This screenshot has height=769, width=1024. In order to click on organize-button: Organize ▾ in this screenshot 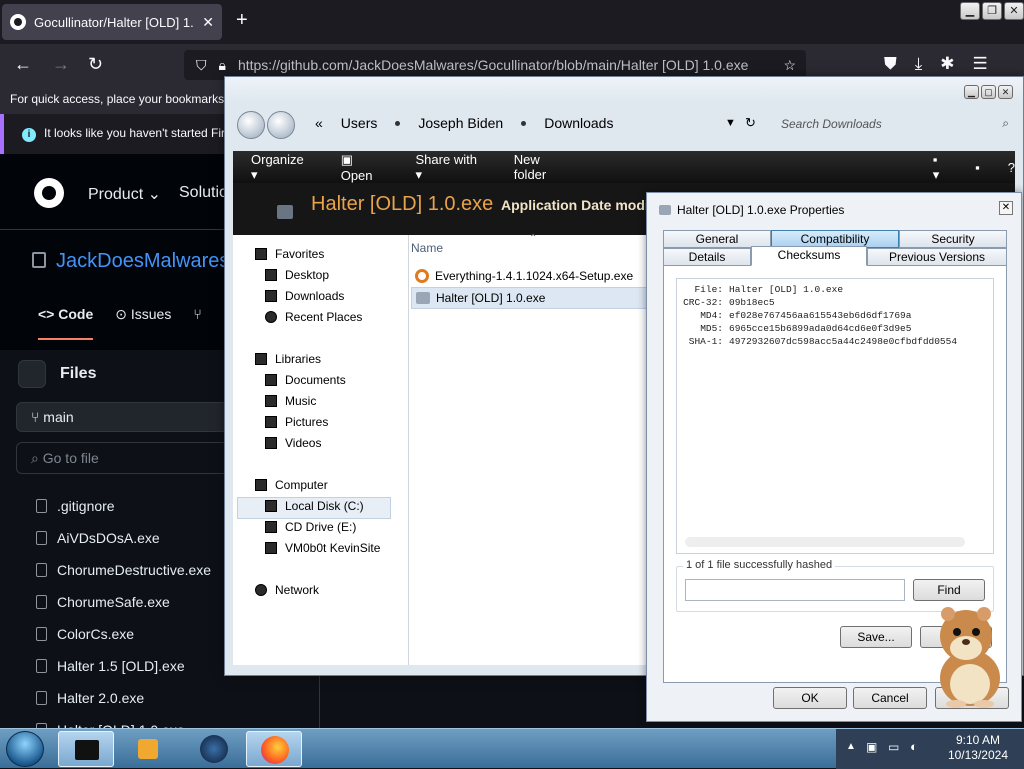, I will do `click(282, 167)`.